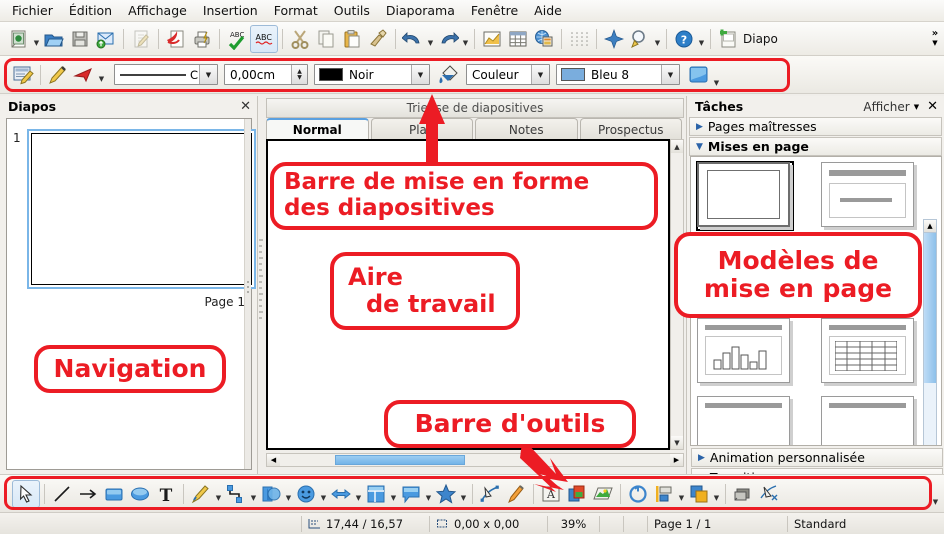  I want to click on curve-icon, so click(201, 494).